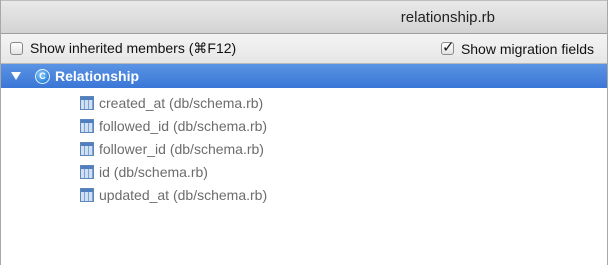  What do you see at coordinates (304, 102) in the screenshot?
I see `tree-item-field: created_at (db/schema.rb)` at bounding box center [304, 102].